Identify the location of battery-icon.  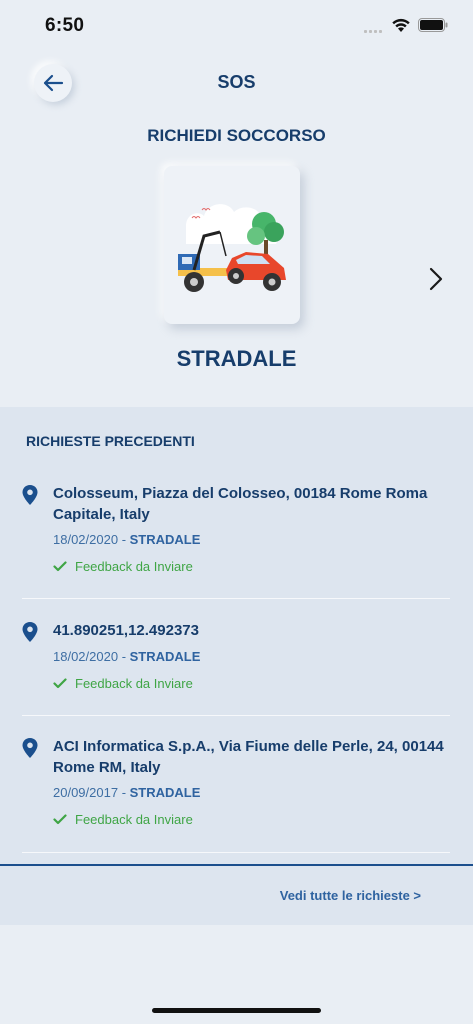
(433, 25).